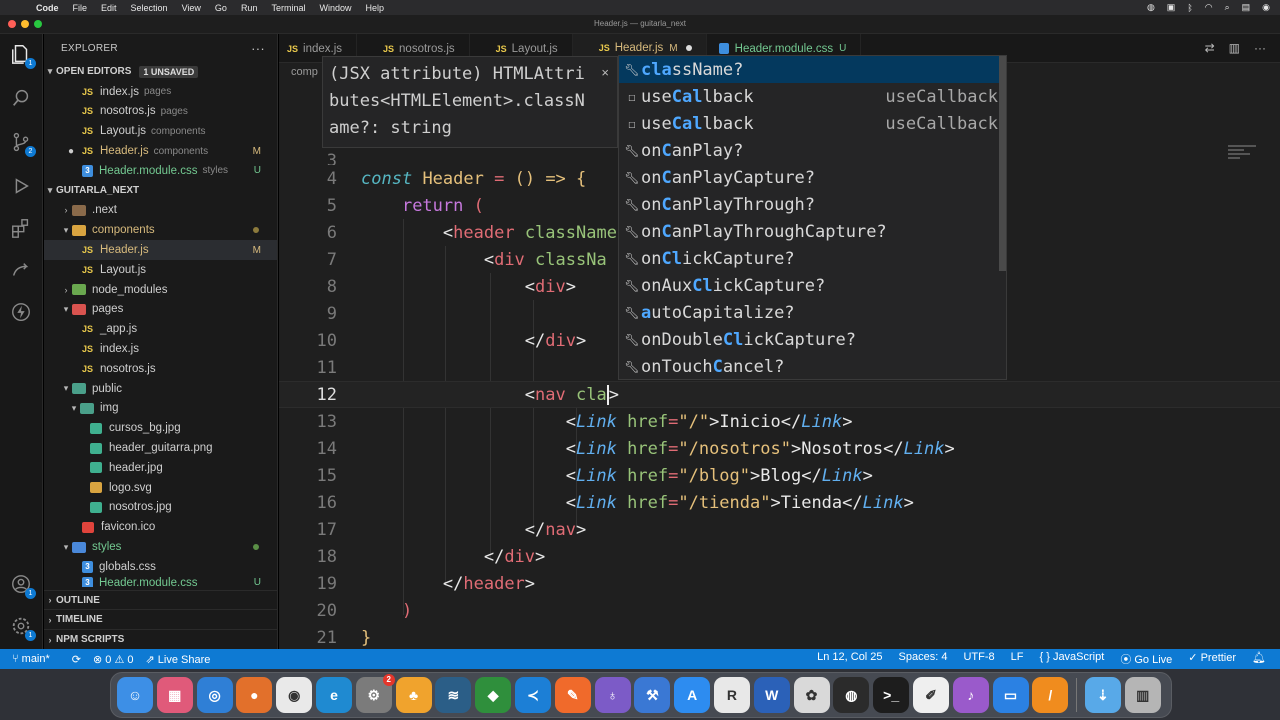  Describe the element at coordinates (160, 428) in the screenshot. I see `file-item: cursos_bg.jpg` at that location.